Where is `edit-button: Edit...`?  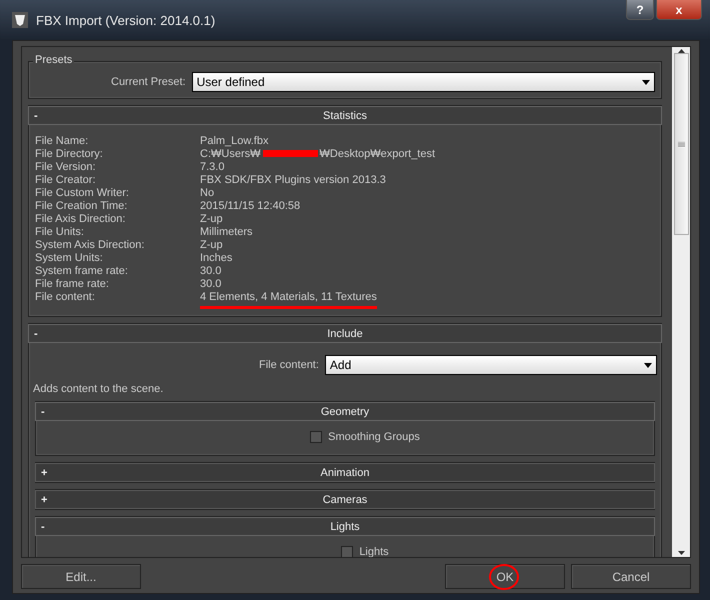
edit-button: Edit... is located at coordinates (81, 576).